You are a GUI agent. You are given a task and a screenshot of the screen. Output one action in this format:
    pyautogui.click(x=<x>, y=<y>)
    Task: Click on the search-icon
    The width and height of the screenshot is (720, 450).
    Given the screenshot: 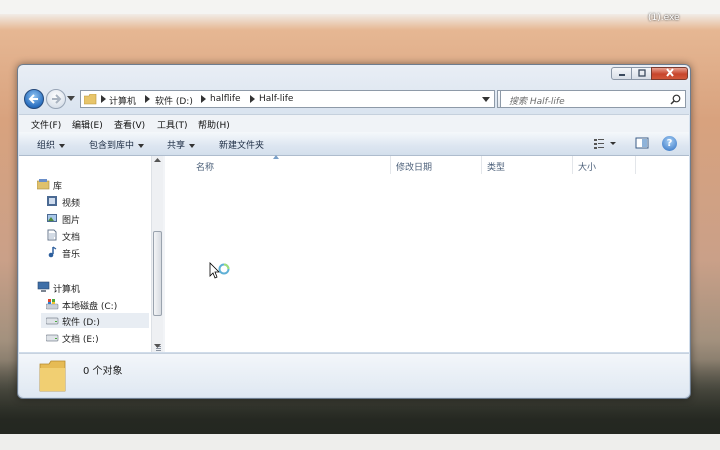 What is the action you would take?
    pyautogui.click(x=675, y=99)
    